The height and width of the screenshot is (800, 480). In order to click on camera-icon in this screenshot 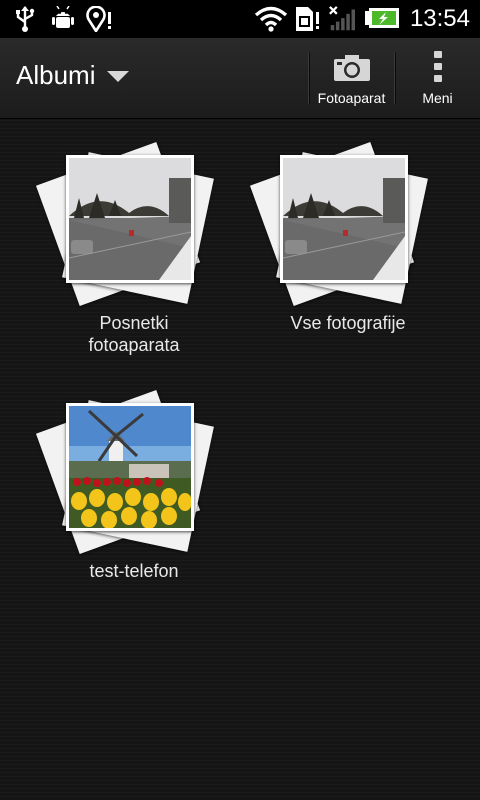, I will do `click(351, 68)`.